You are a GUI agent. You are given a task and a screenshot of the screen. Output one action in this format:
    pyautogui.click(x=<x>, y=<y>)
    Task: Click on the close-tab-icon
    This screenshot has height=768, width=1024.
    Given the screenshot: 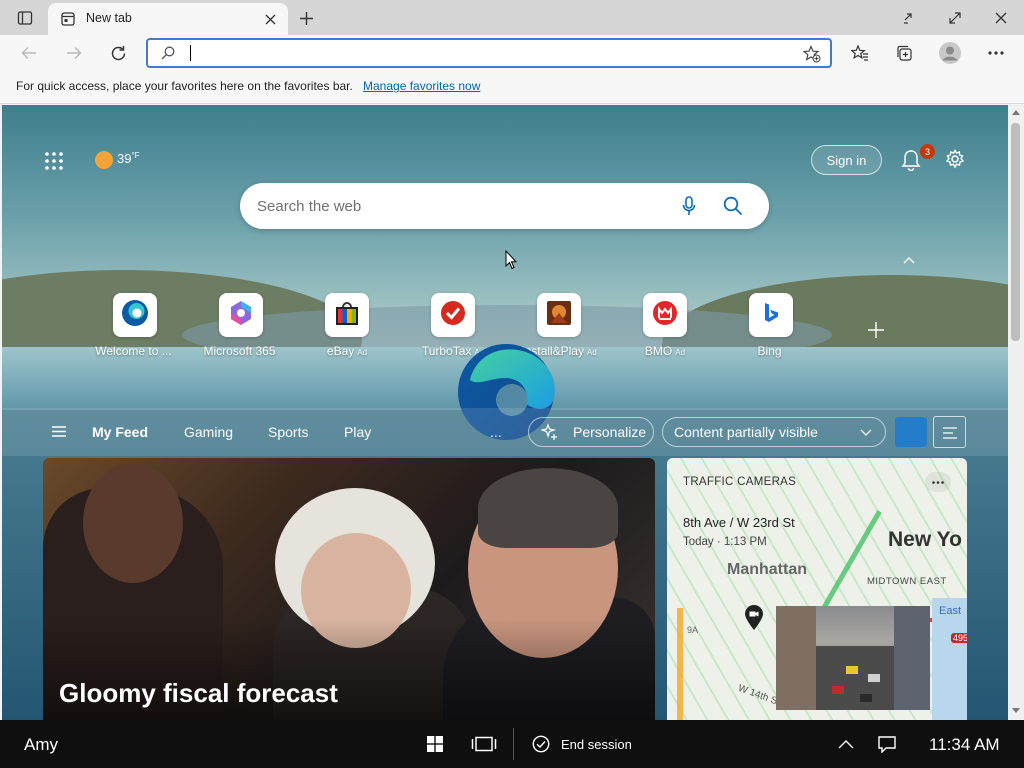 What is the action you would take?
    pyautogui.click(x=270, y=19)
    